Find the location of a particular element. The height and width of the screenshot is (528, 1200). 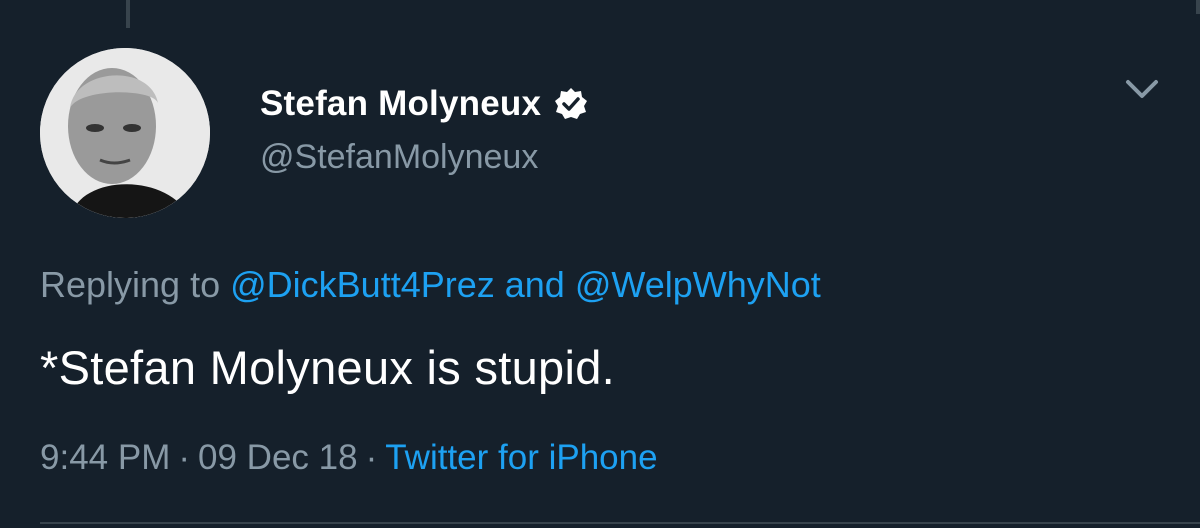

author-name-row: Stefan Molyneux is located at coordinates (424, 104).